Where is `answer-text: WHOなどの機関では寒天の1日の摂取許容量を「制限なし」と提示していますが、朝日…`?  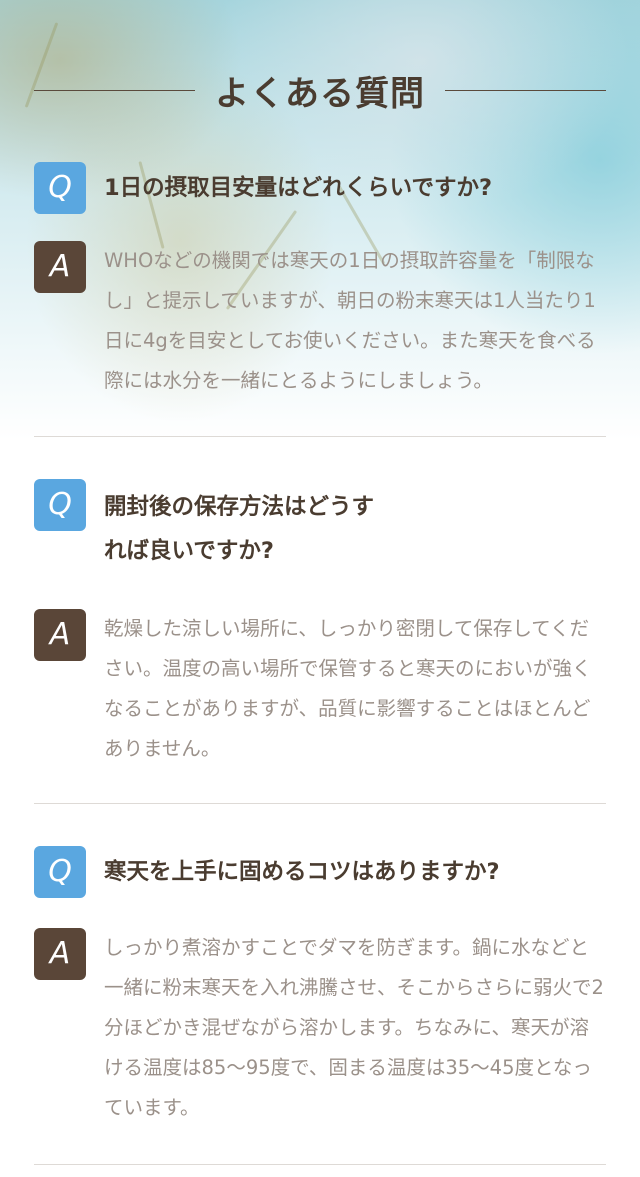 answer-text: WHOなどの機関では寒天の1日の摂取許容量を「制限なし」と提示していますが、朝日… is located at coordinates (350, 320).